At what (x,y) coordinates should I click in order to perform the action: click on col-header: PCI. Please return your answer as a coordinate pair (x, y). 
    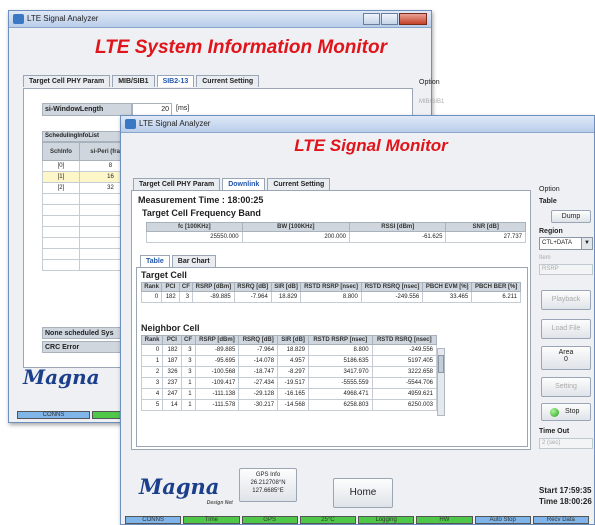
    Looking at the image, I should click on (172, 340).